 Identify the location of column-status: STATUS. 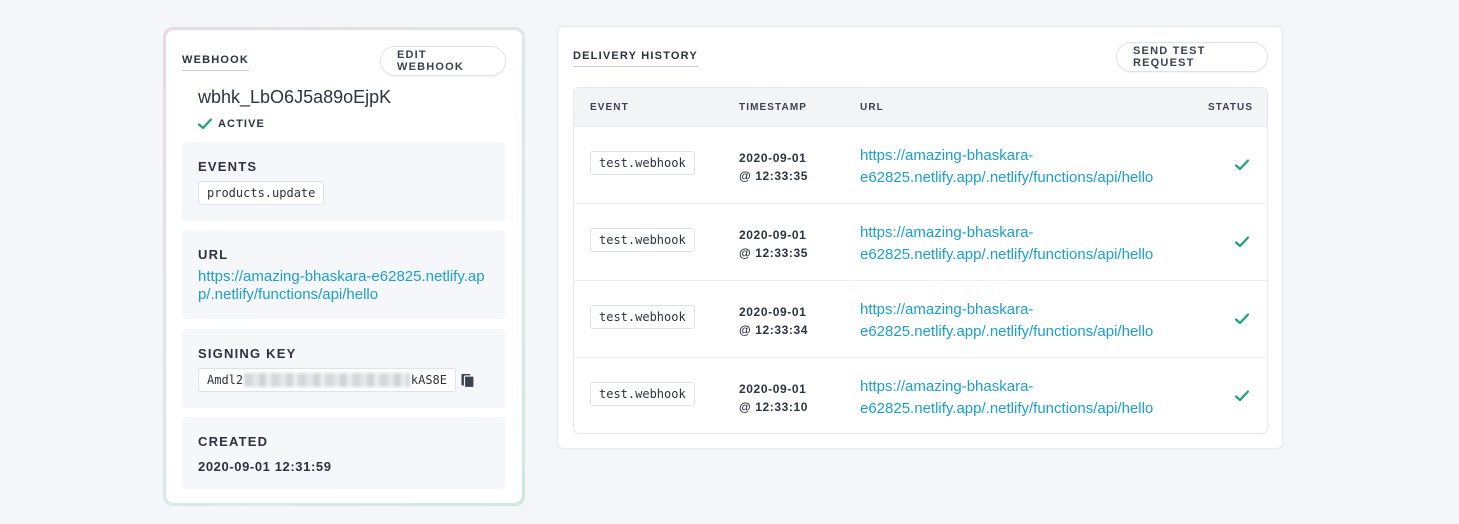
(1231, 107).